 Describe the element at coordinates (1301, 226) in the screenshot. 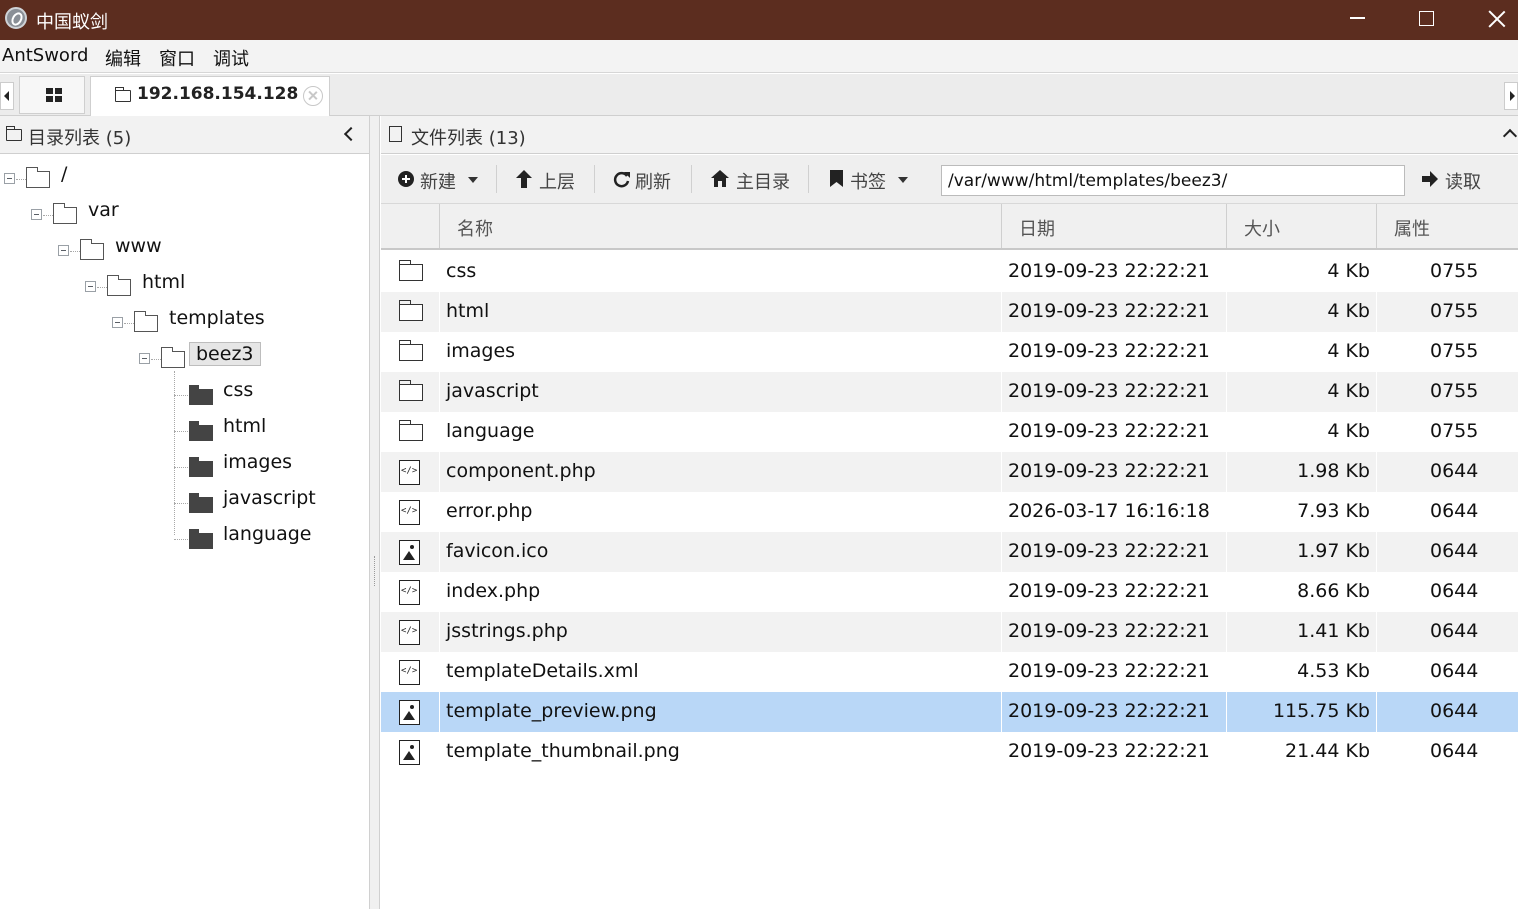

I see `column-header-size: 大小` at that location.